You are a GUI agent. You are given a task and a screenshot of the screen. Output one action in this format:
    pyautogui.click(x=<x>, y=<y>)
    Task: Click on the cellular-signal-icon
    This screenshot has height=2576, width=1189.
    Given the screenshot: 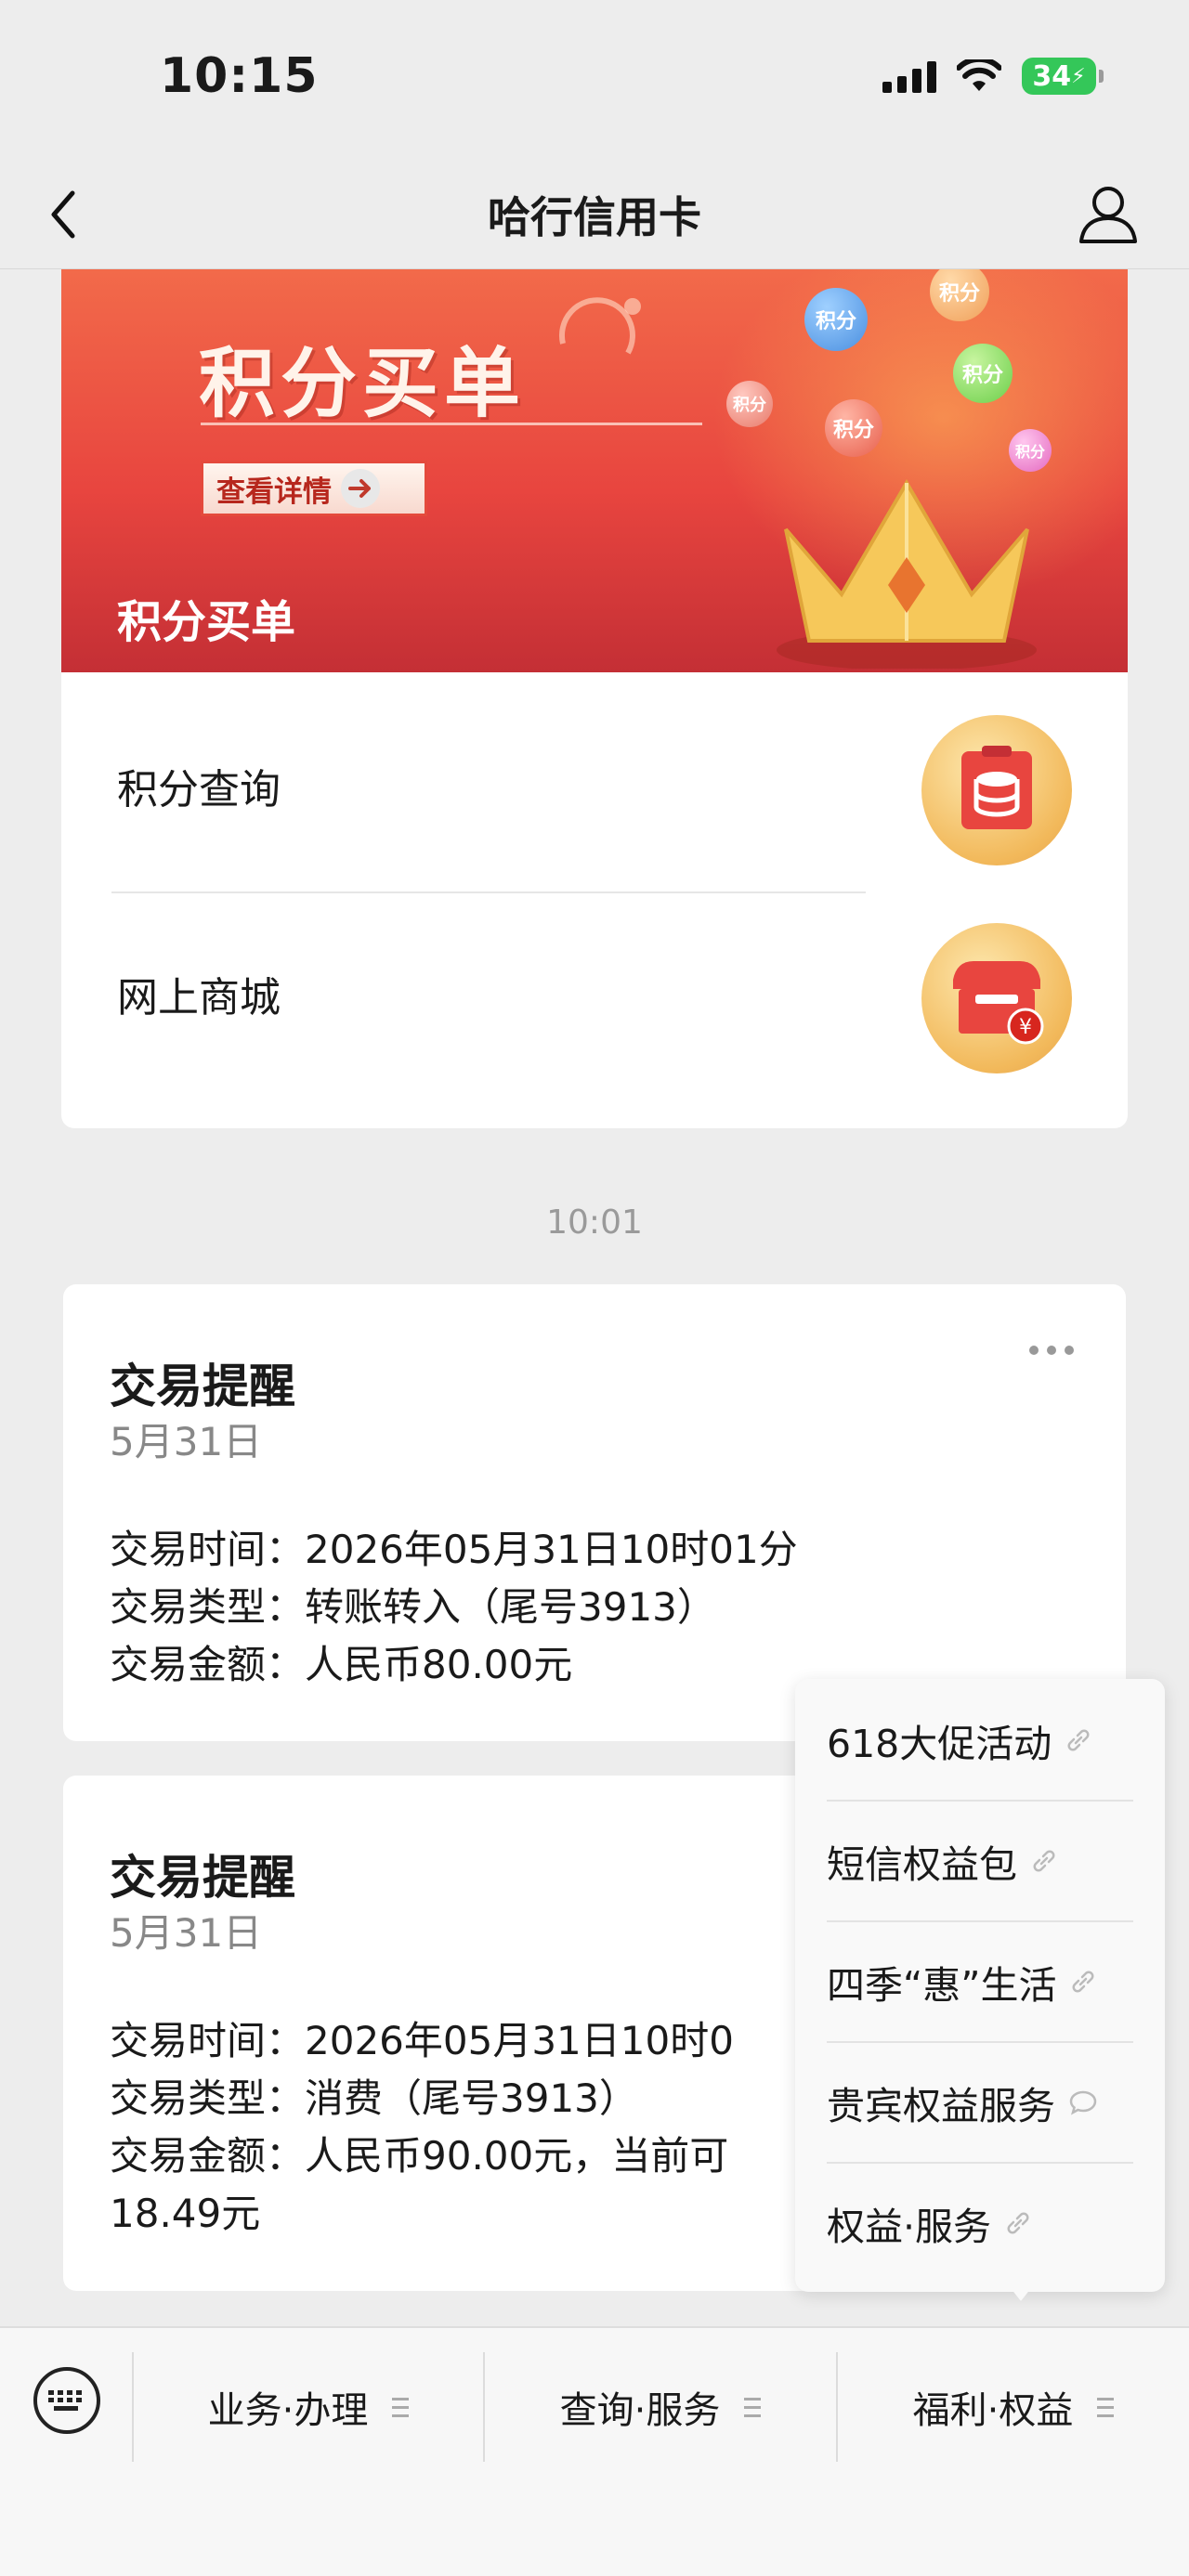 What is the action you would take?
    pyautogui.click(x=909, y=76)
    